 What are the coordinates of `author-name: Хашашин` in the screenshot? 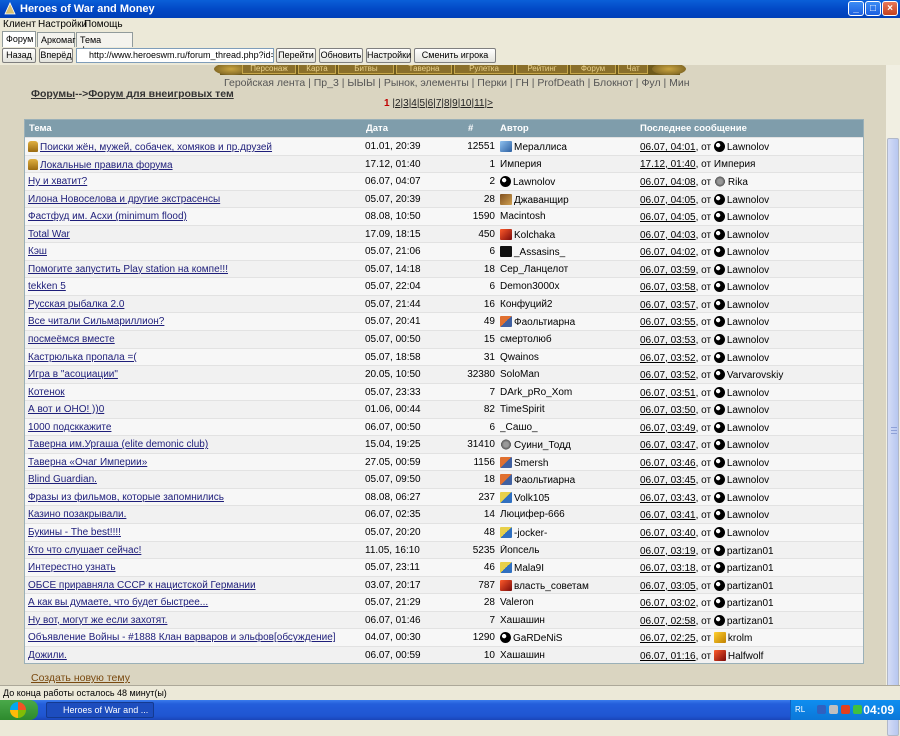 It's located at (522, 655).